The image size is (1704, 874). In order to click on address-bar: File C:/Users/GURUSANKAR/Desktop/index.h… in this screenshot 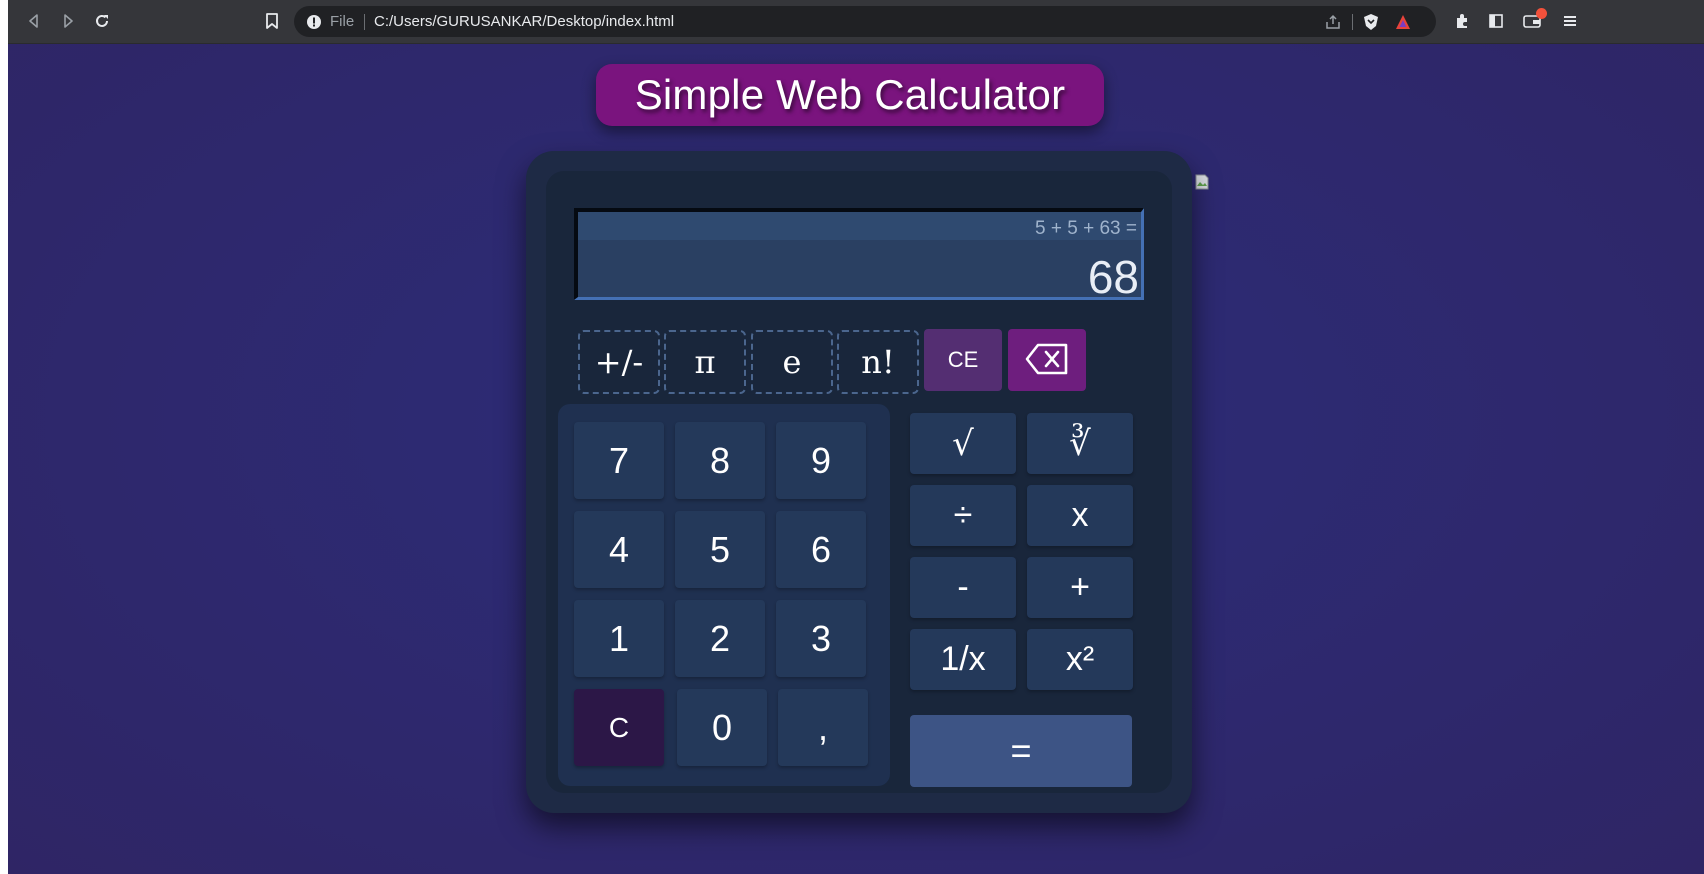, I will do `click(865, 21)`.